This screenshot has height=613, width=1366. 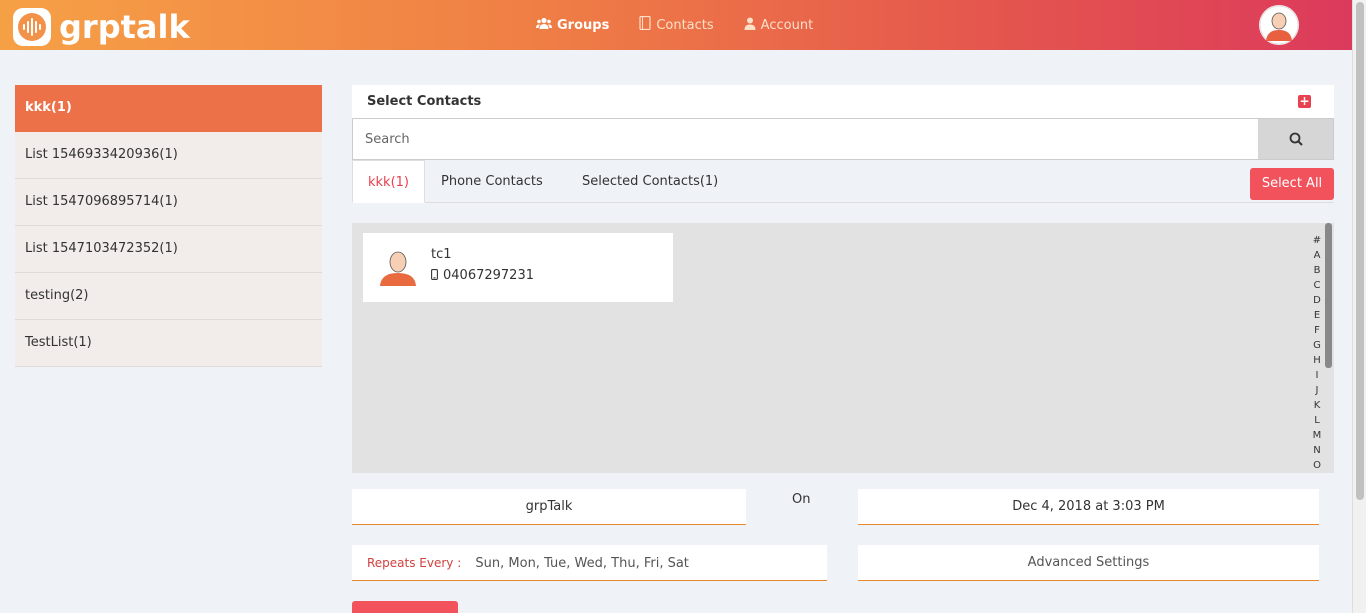 What do you see at coordinates (805, 139) in the screenshot?
I see `search-input` at bounding box center [805, 139].